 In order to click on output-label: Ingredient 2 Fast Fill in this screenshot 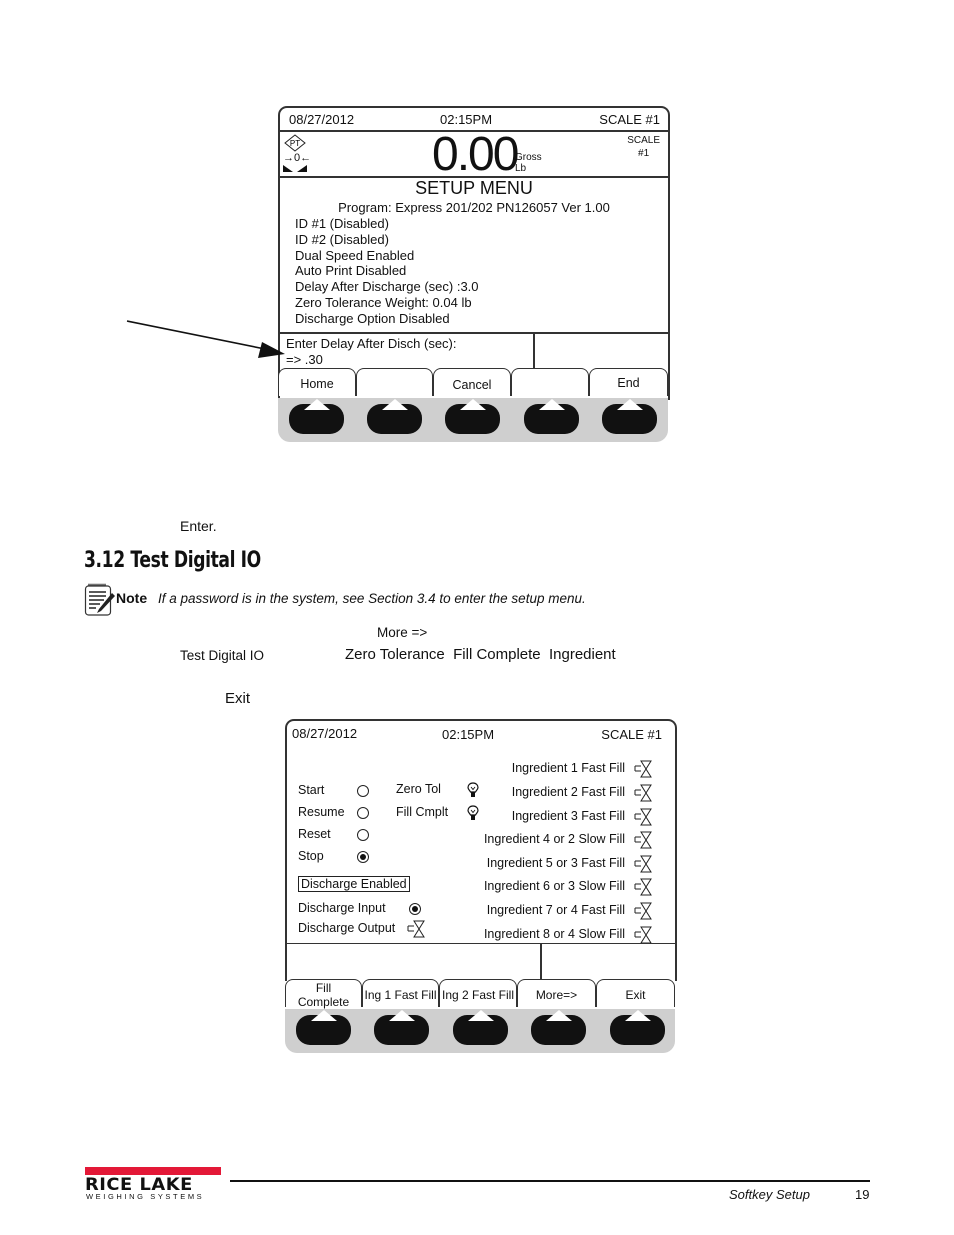, I will do `click(568, 792)`.